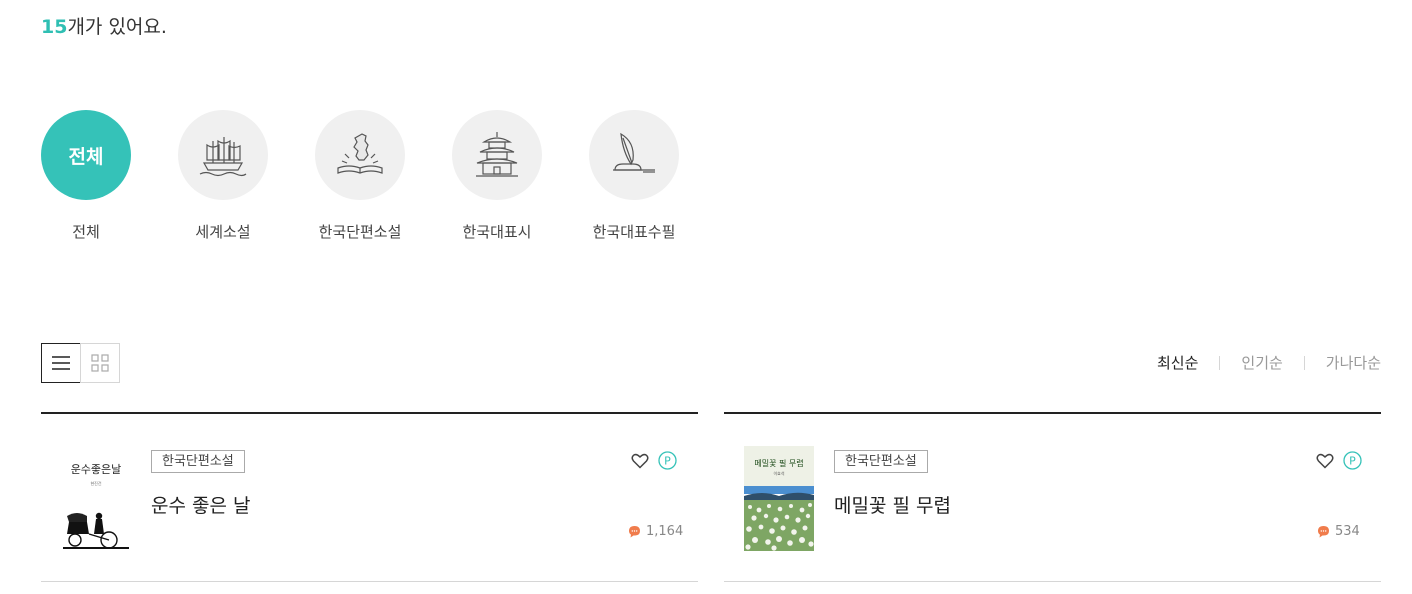 The image size is (1412, 594). Describe the element at coordinates (95, 483) in the screenshot. I see `book-cover-author: 현진건` at that location.